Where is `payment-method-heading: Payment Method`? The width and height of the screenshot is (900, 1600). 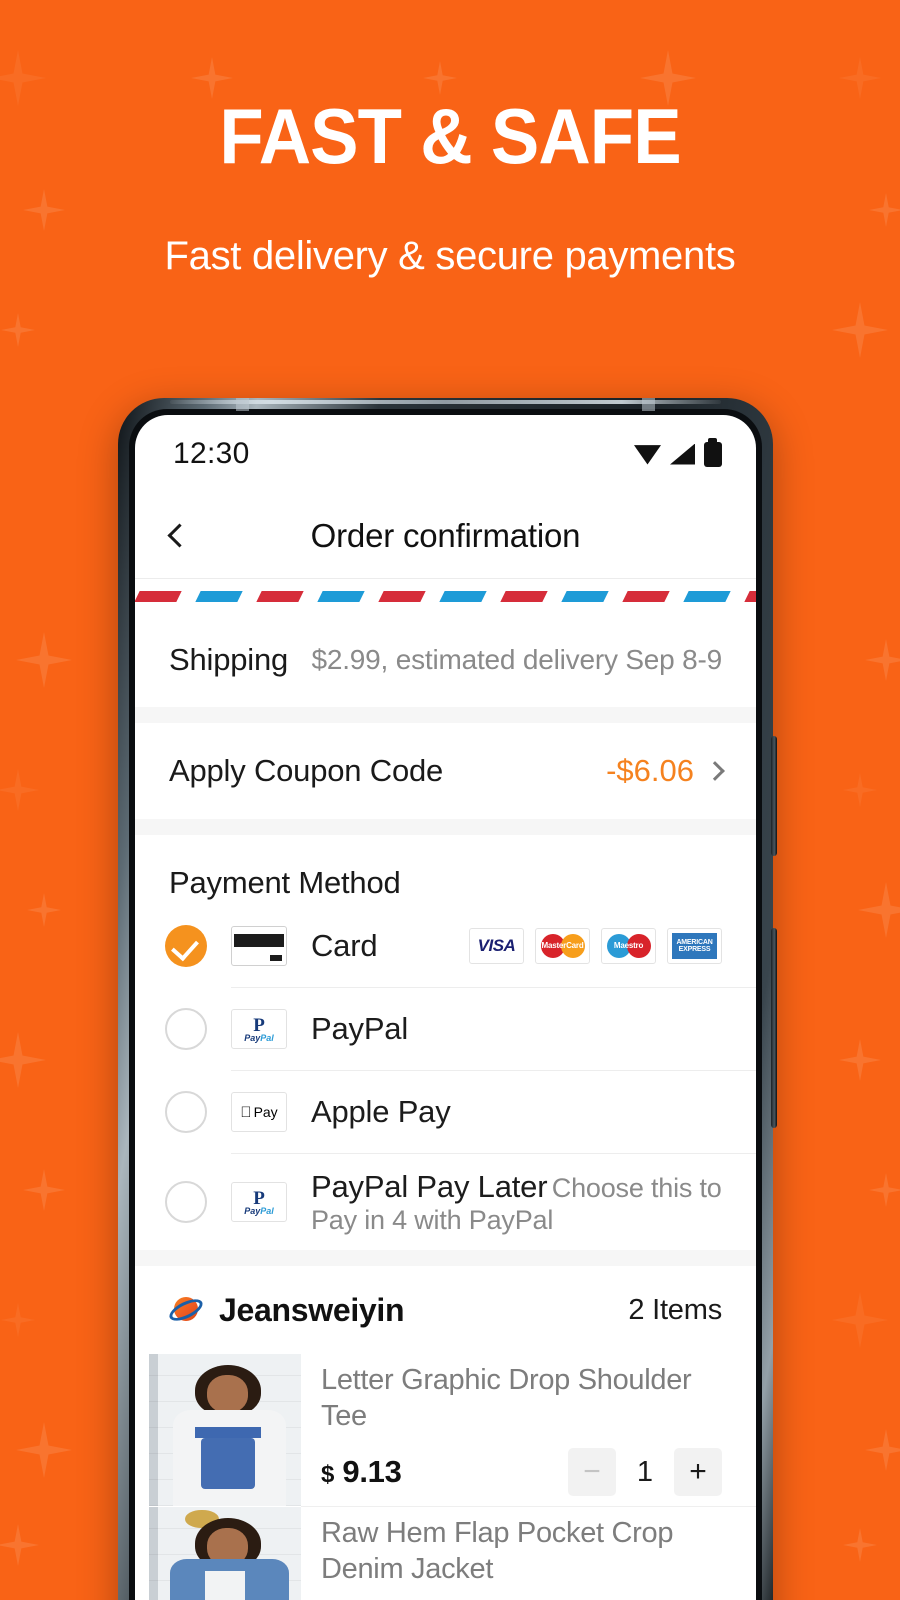
payment-method-heading: Payment Method is located at coordinates (445, 870).